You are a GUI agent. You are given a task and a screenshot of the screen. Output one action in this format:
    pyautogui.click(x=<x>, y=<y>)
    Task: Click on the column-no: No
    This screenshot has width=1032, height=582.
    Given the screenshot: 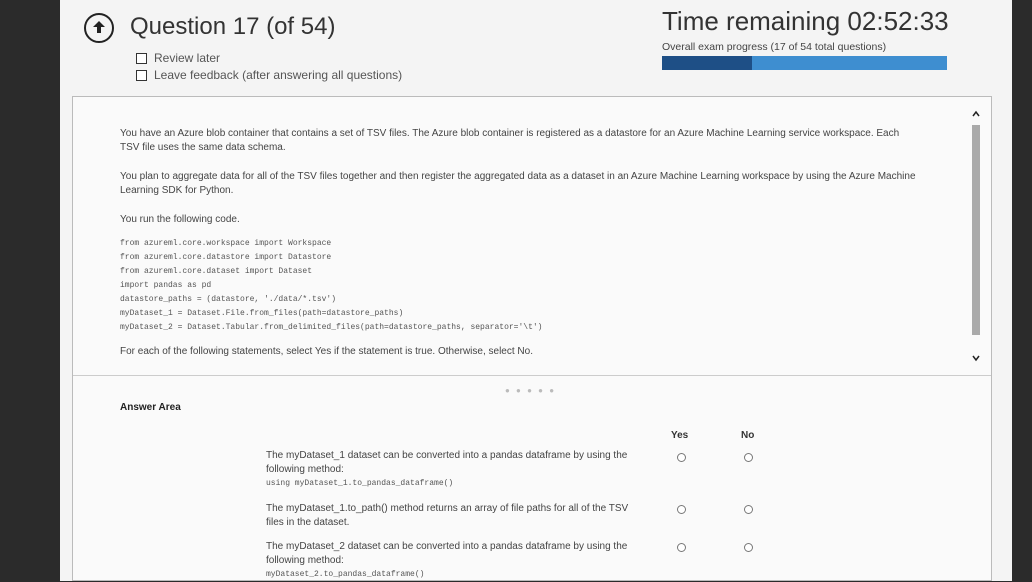 What is the action you would take?
    pyautogui.click(x=748, y=435)
    